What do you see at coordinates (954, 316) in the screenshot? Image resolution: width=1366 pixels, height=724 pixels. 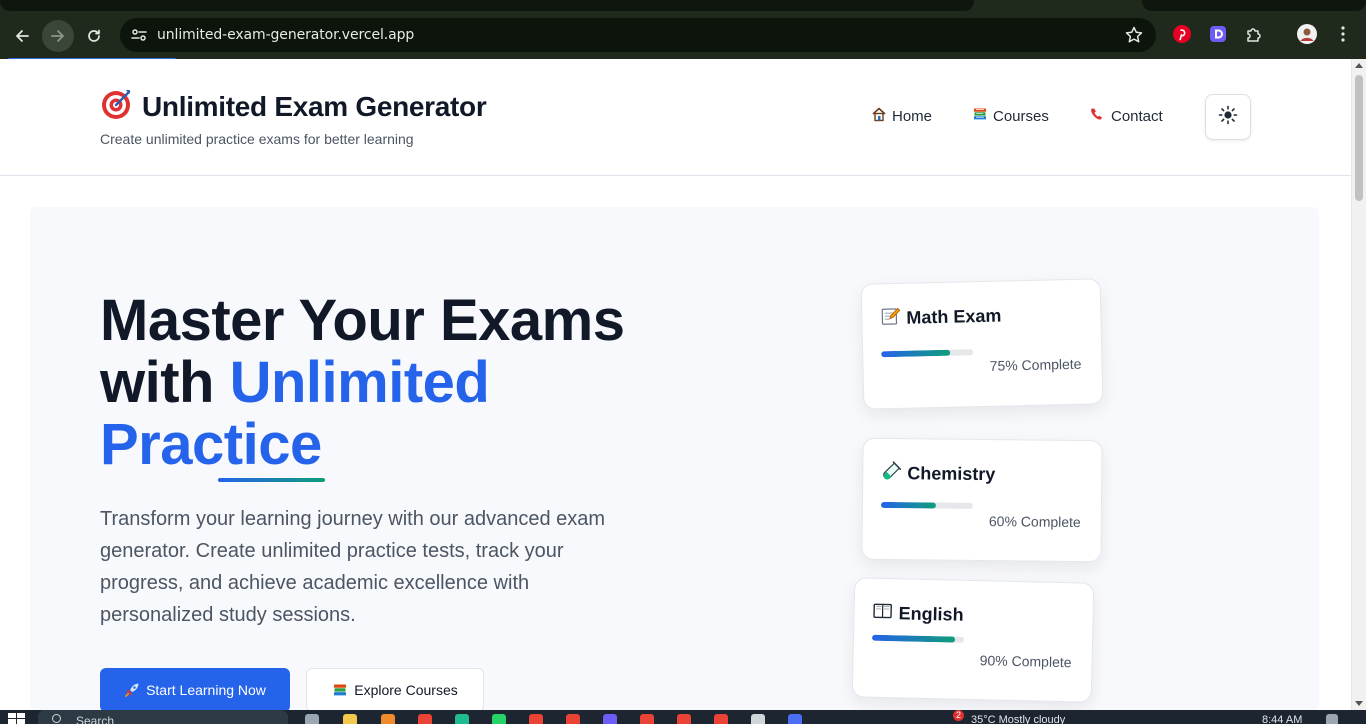 I see `card-title: Math Exam` at bounding box center [954, 316].